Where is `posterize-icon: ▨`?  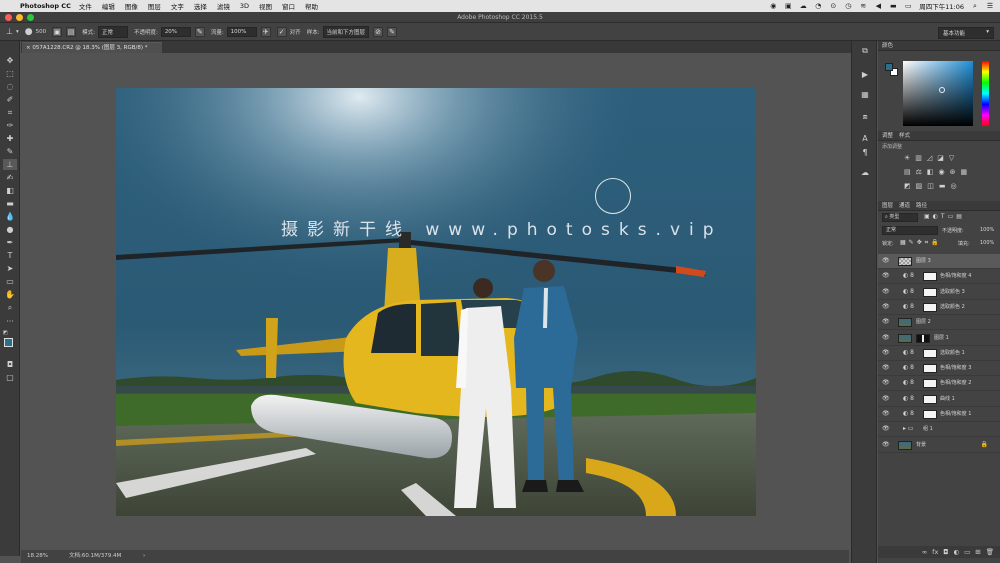
posterize-icon: ▨ is located at coordinates (919, 186).